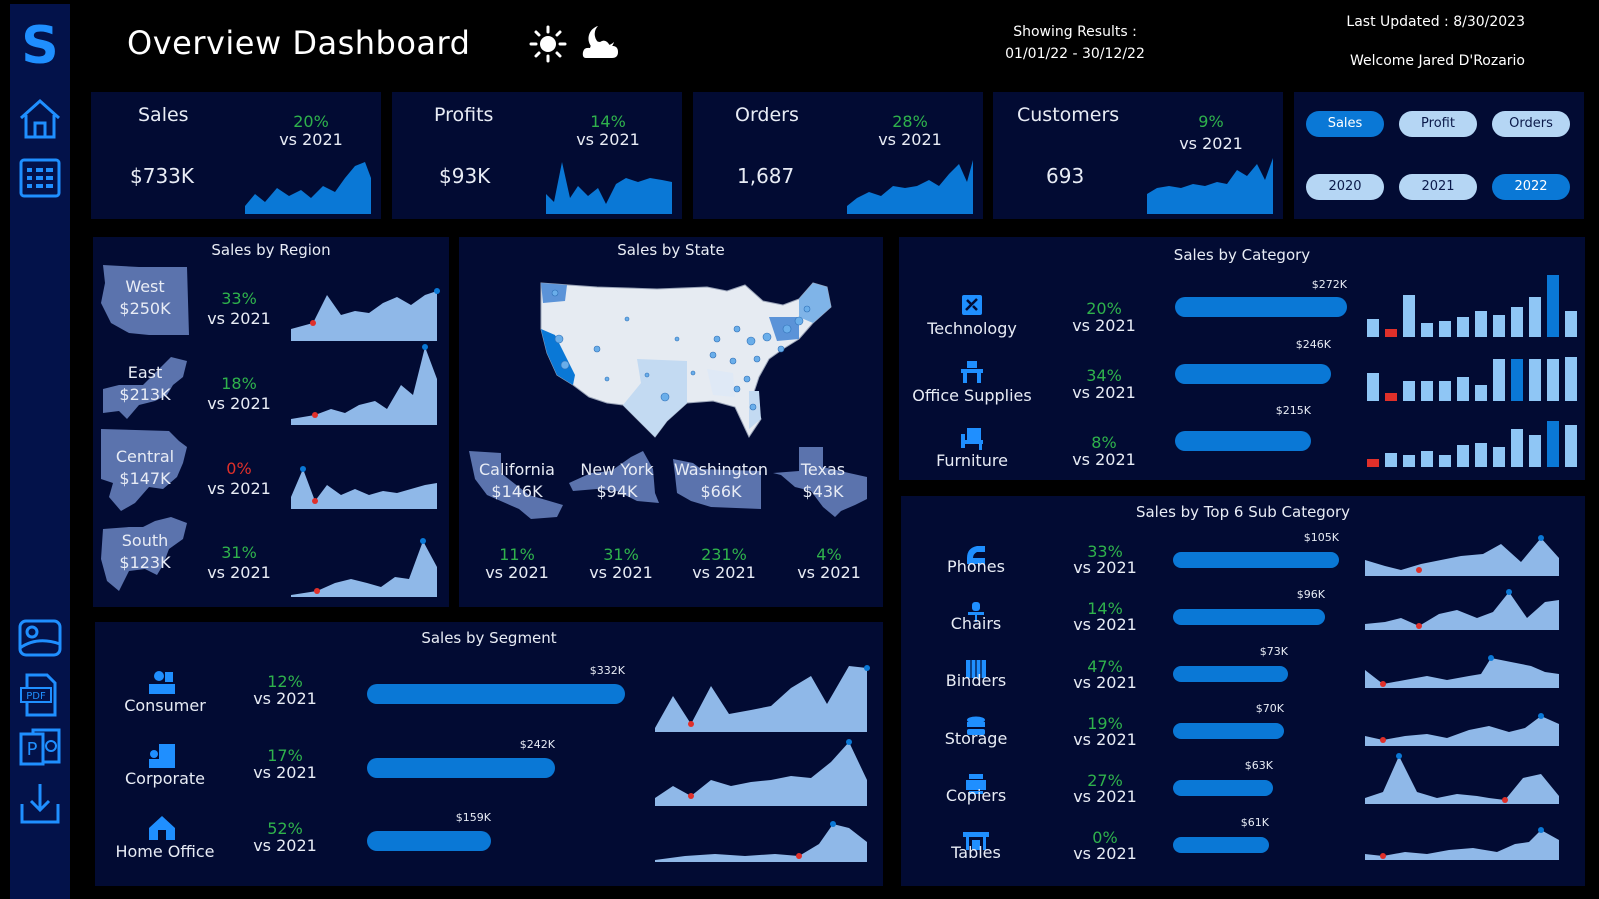 The image size is (1599, 899). What do you see at coordinates (838, 155) in the screenshot?
I see `kpi-card-orders: Orders 1,687 28% vs 2021` at bounding box center [838, 155].